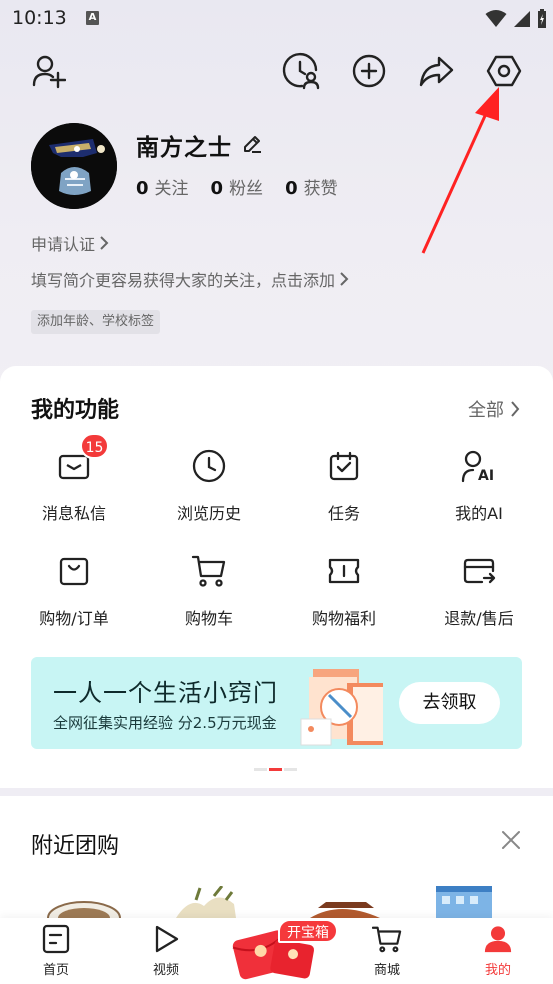  I want to click on stat-followers: 0 粉丝, so click(237, 186).